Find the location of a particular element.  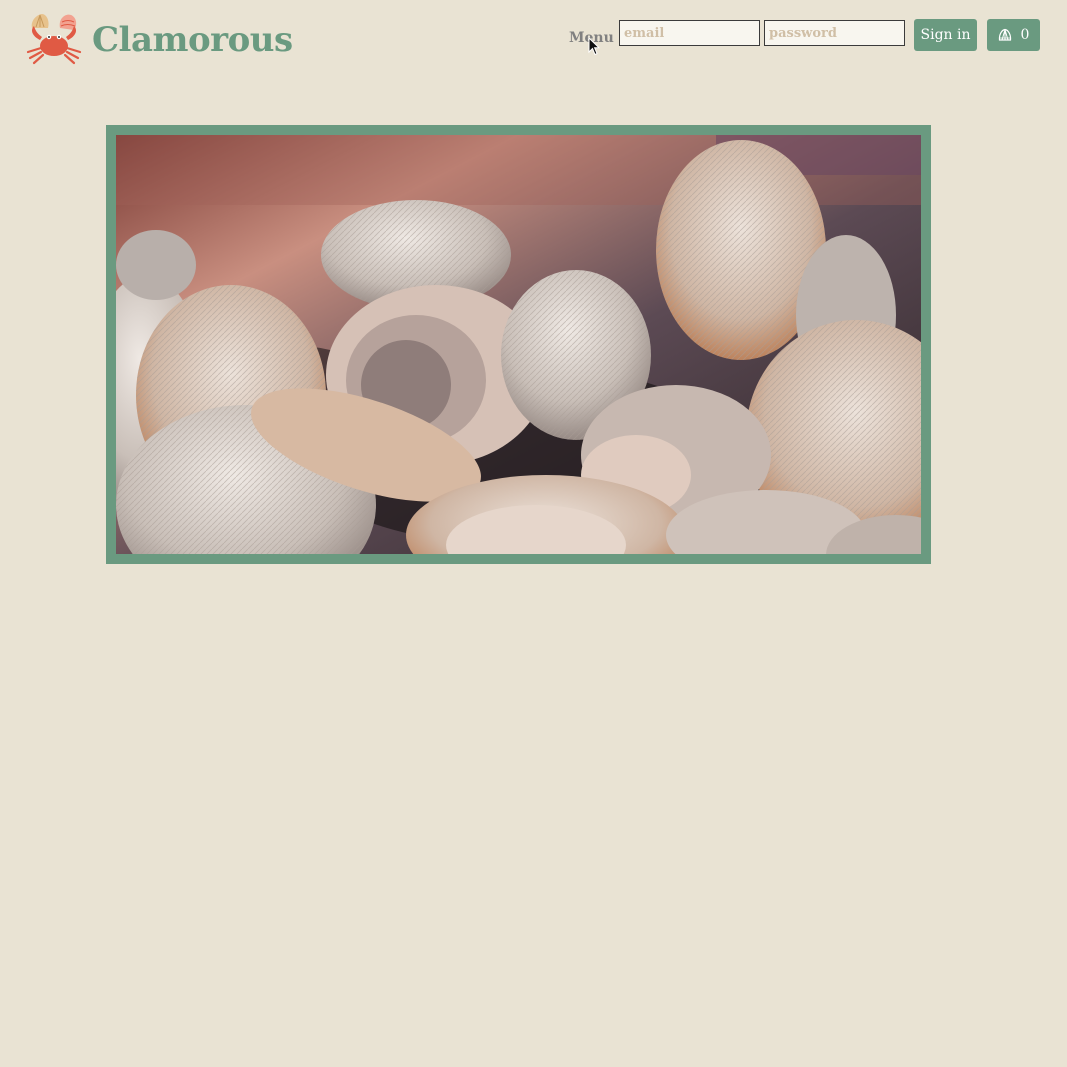

password-input is located at coordinates (834, 33).